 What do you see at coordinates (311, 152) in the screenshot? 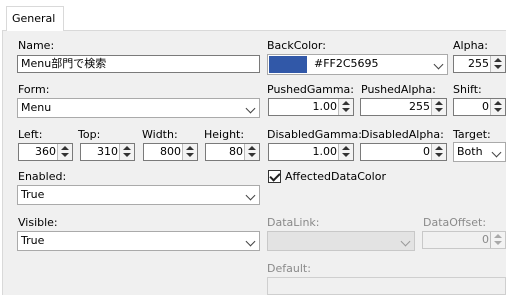
I see `disabled-gamma-stepper: 1.00` at bounding box center [311, 152].